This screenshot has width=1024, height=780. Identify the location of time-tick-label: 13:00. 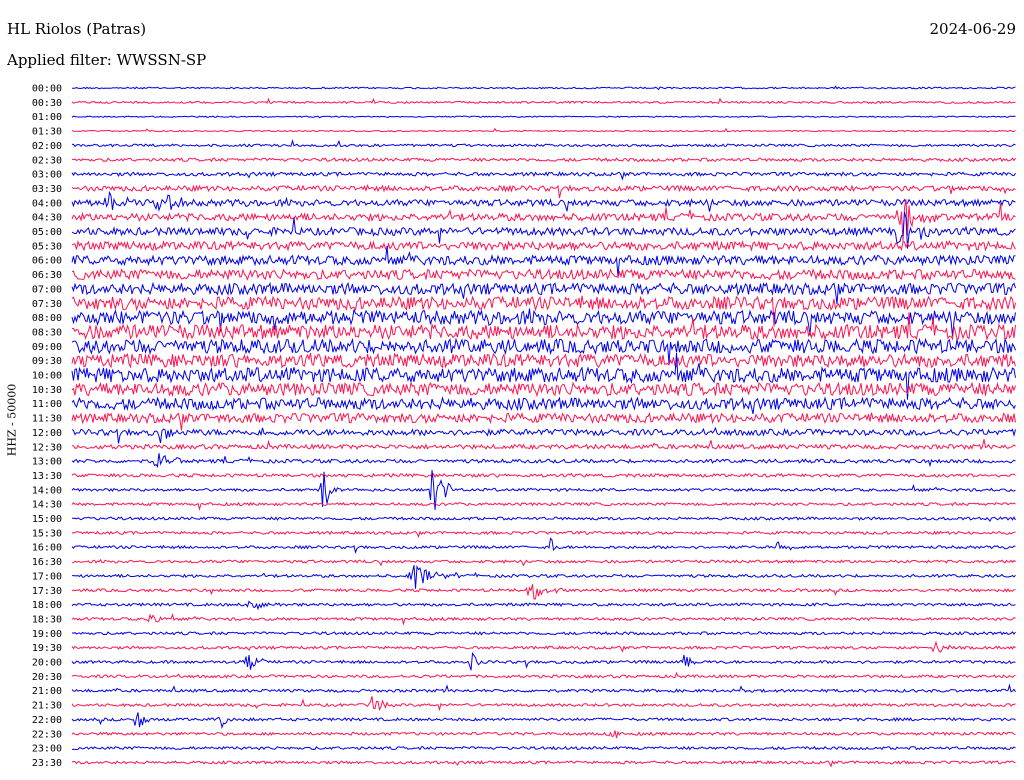
(47, 462).